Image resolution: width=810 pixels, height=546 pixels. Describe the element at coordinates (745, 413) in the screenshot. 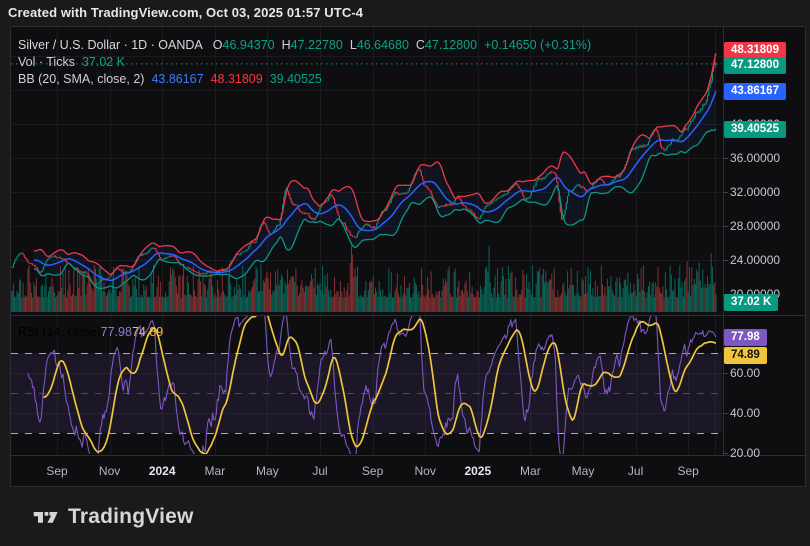

I see `rsi-axis-label: 40.00` at that location.